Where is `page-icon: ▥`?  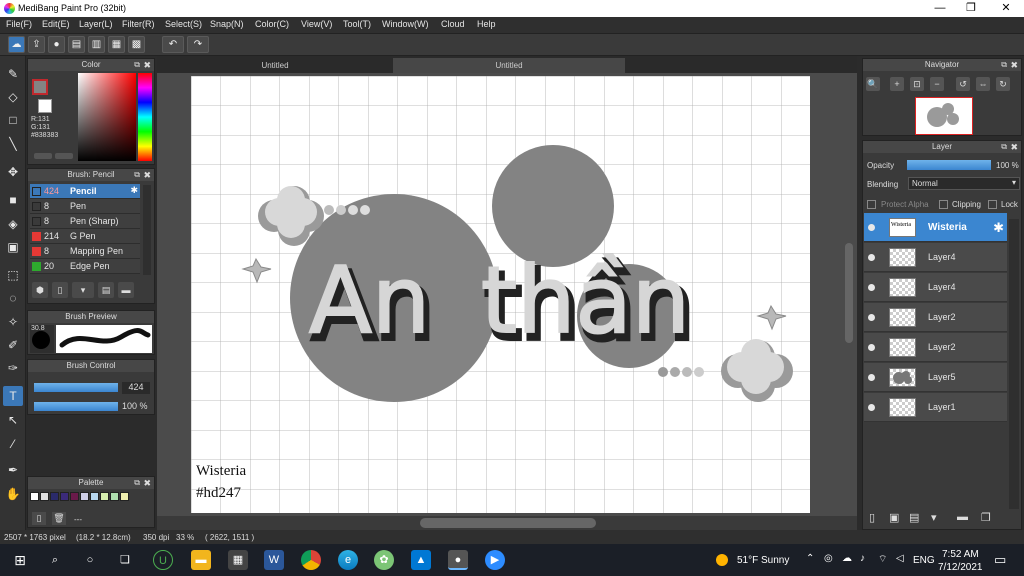 page-icon: ▥ is located at coordinates (96, 44).